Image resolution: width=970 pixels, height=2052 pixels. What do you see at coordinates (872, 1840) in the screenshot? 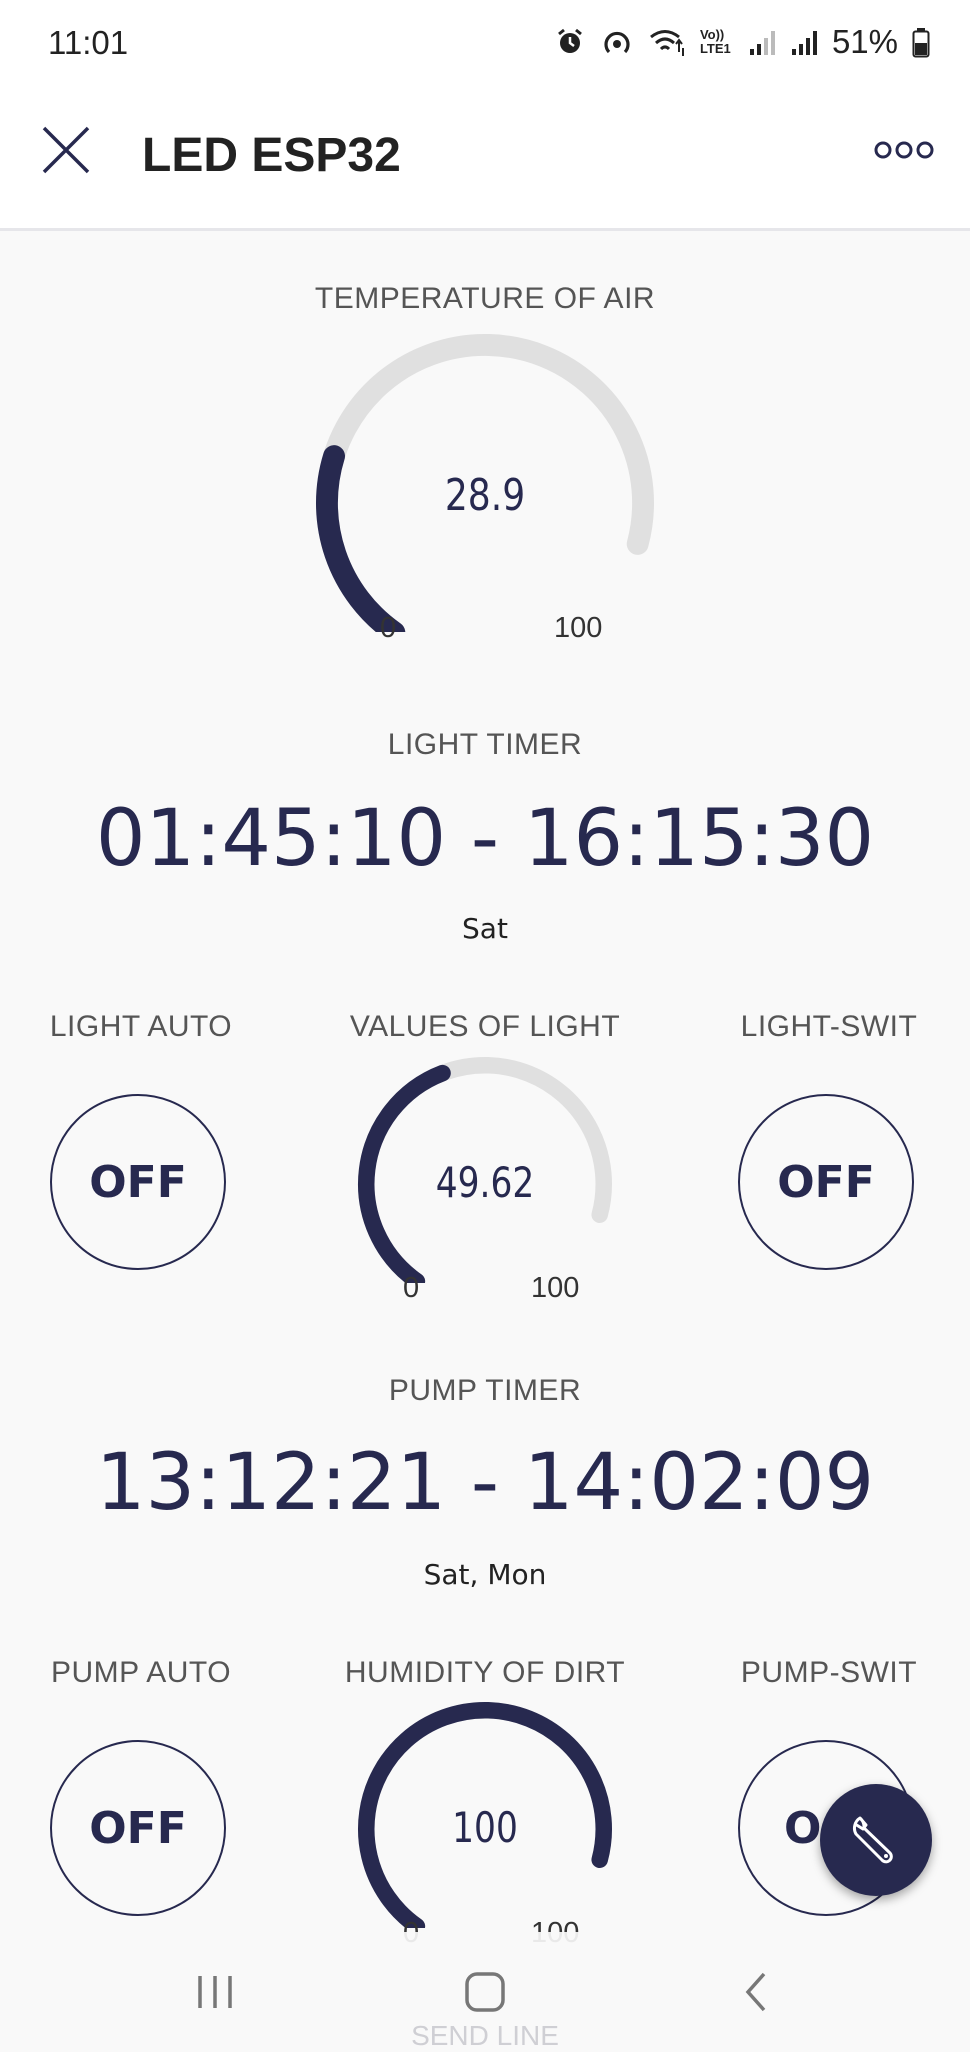
I see `wrench-icon` at bounding box center [872, 1840].